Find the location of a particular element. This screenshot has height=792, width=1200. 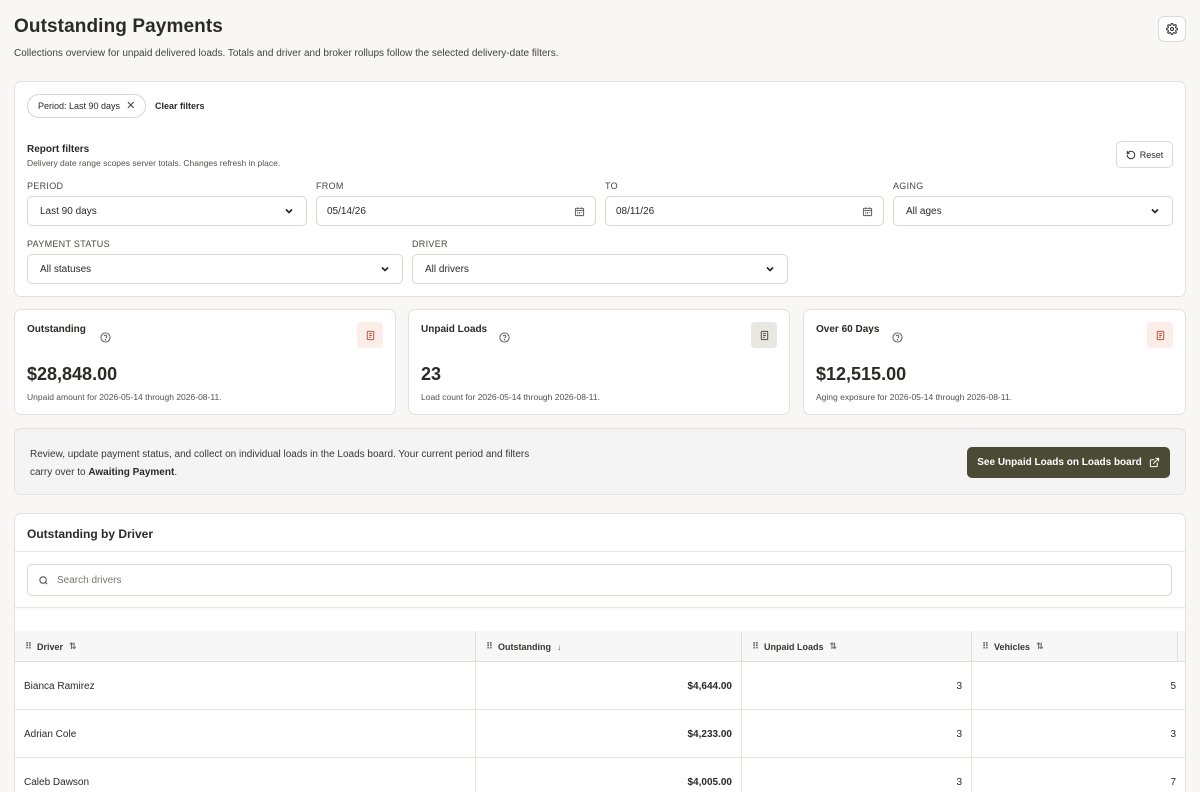

column-label: Outstanding is located at coordinates (525, 646).